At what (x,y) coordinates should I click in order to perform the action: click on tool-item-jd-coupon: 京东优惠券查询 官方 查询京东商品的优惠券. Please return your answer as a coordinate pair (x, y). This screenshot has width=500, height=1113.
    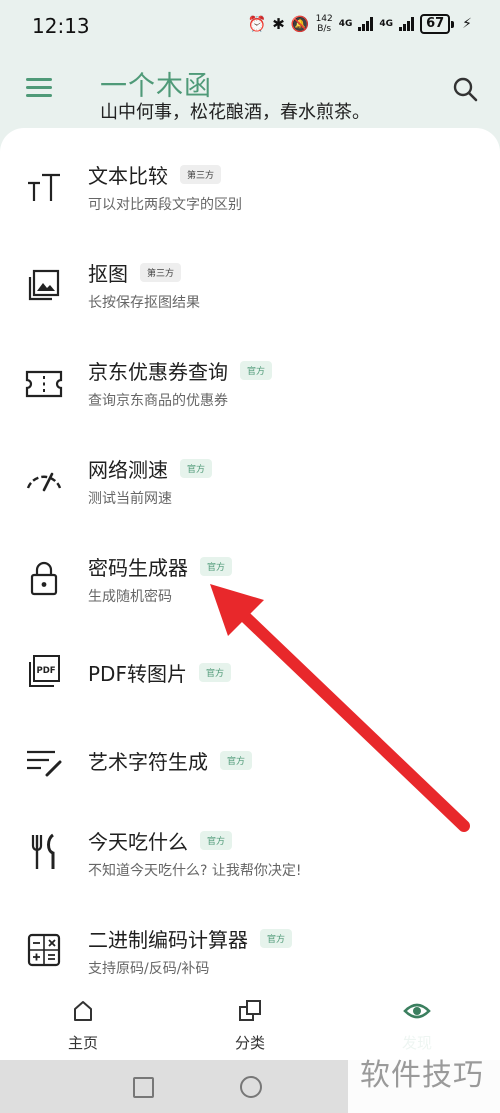
    Looking at the image, I should click on (250, 389).